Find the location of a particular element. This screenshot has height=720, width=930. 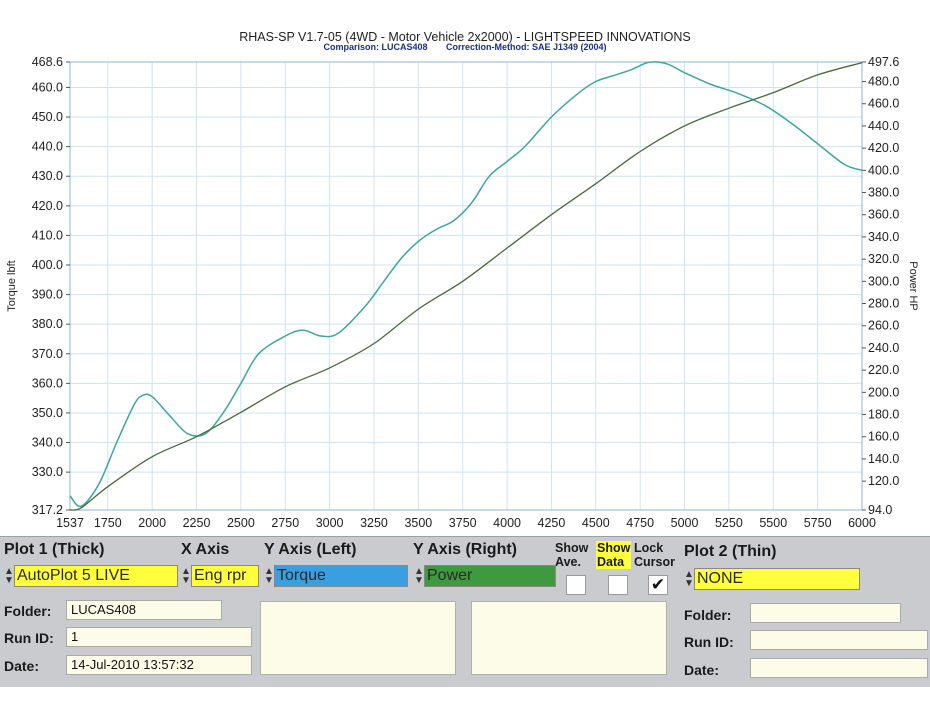

y-right-tick-label: 260.0 is located at coordinates (883, 326).